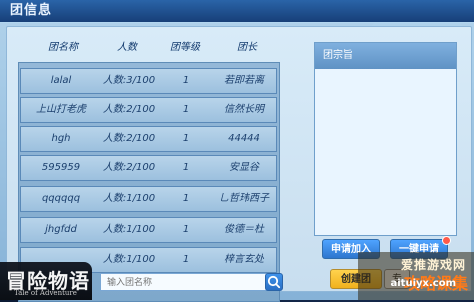  What do you see at coordinates (185, 47) in the screenshot?
I see `column-header-level: 团等级` at bounding box center [185, 47].